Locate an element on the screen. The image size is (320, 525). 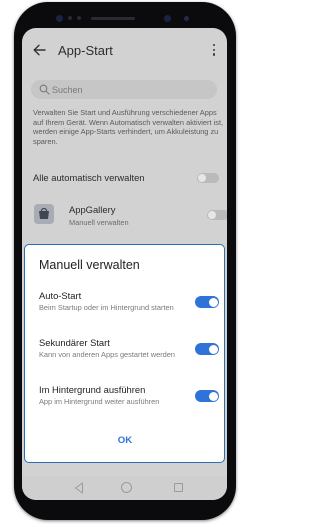
search-input is located at coordinates (127, 89).